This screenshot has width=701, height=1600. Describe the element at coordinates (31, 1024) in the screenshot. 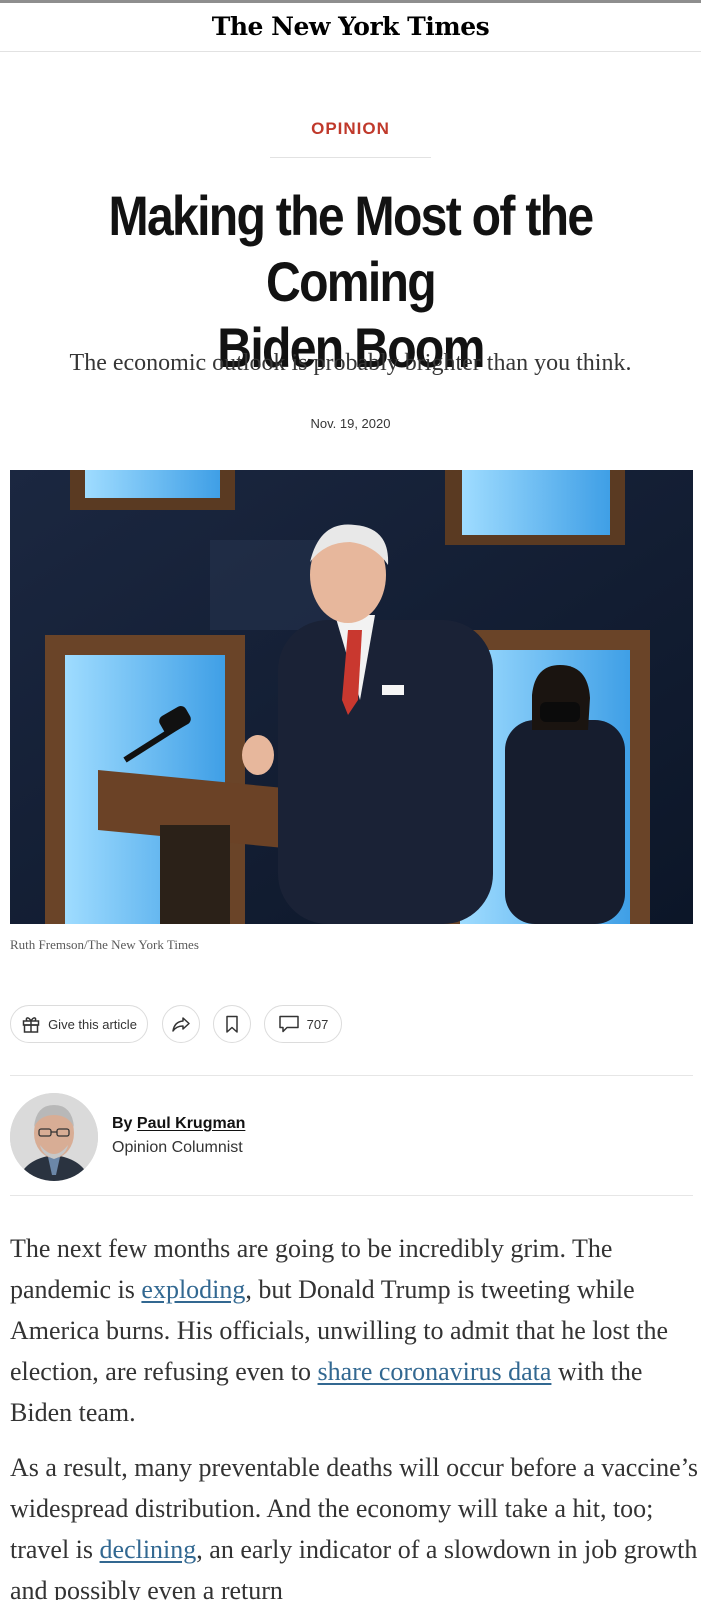

I see `gift-icon` at that location.